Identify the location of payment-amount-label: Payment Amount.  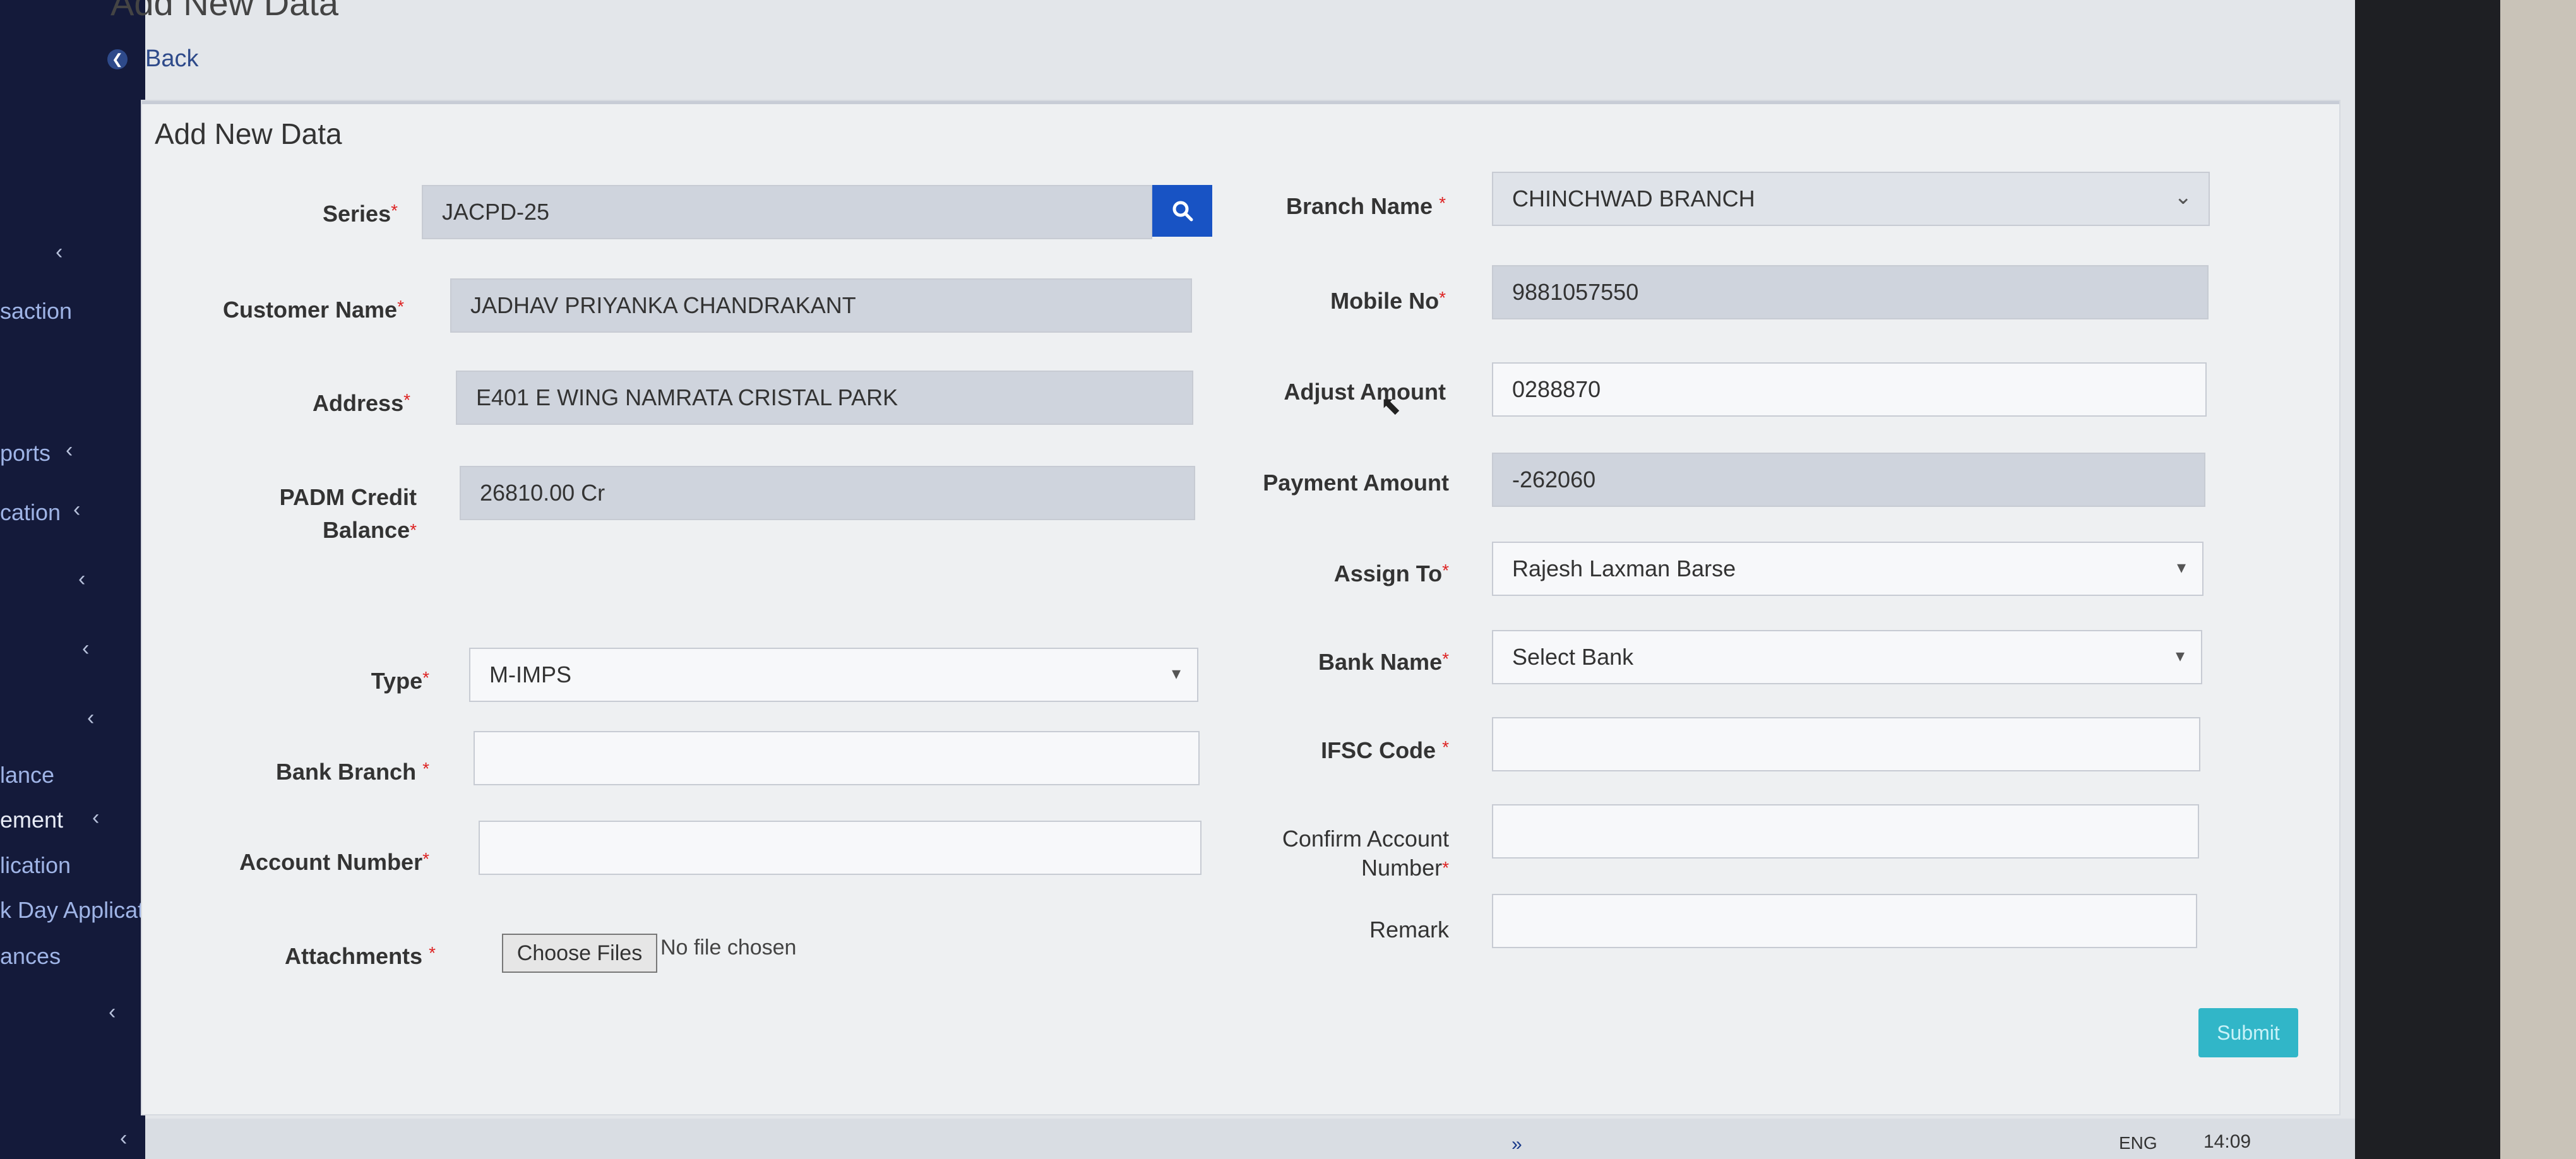
(1356, 483).